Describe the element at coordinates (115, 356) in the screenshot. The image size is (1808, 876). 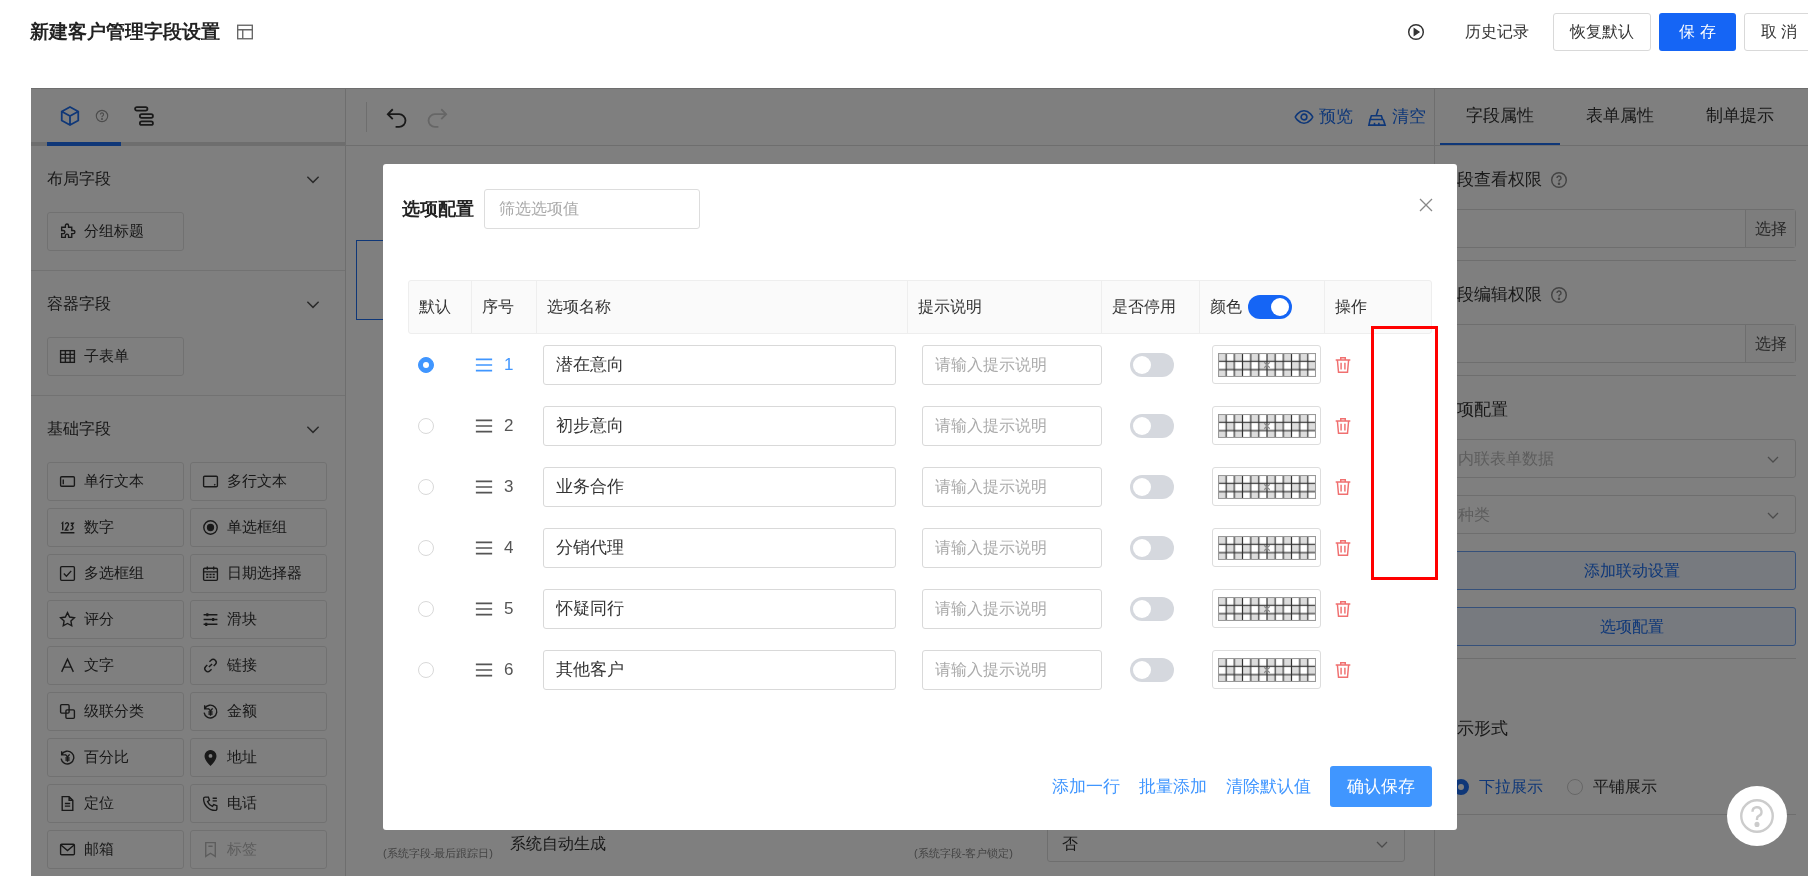
I see `field-type-item: 子表单` at that location.